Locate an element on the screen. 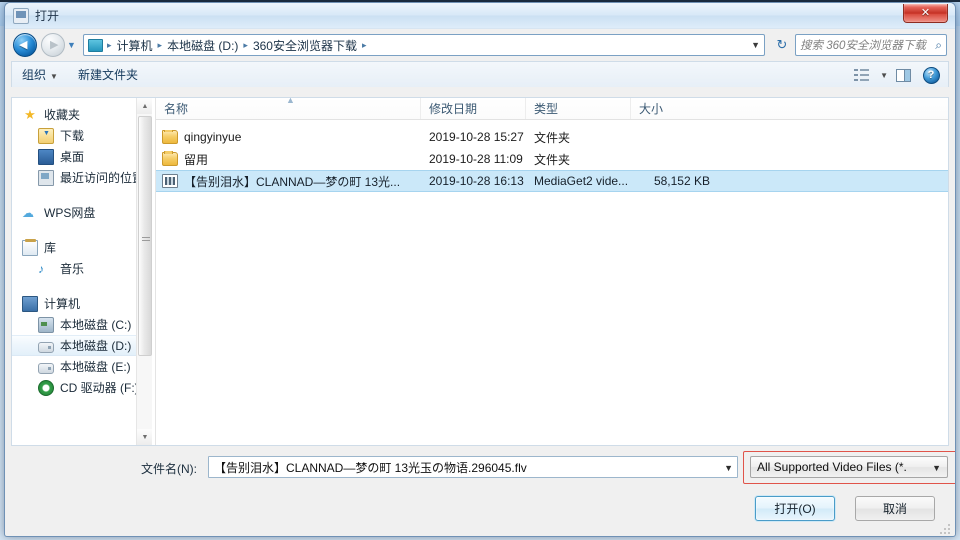  sidebar-item-drive-c: 本地磁盘 (C:) is located at coordinates (82, 324).